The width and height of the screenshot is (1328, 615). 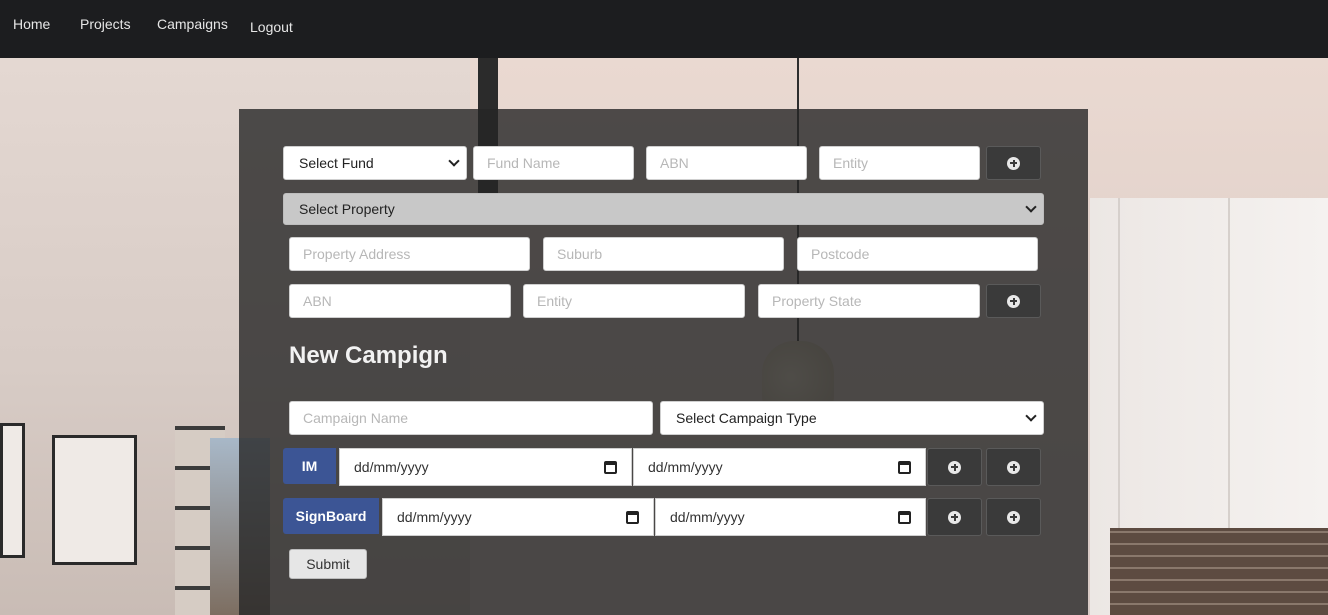 What do you see at coordinates (309, 466) in the screenshot?
I see `im-label-button: IM` at bounding box center [309, 466].